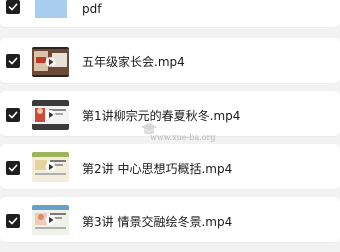  Describe the element at coordinates (183, 137) in the screenshot. I see `watermark-text: www.xue-ba.org` at that location.